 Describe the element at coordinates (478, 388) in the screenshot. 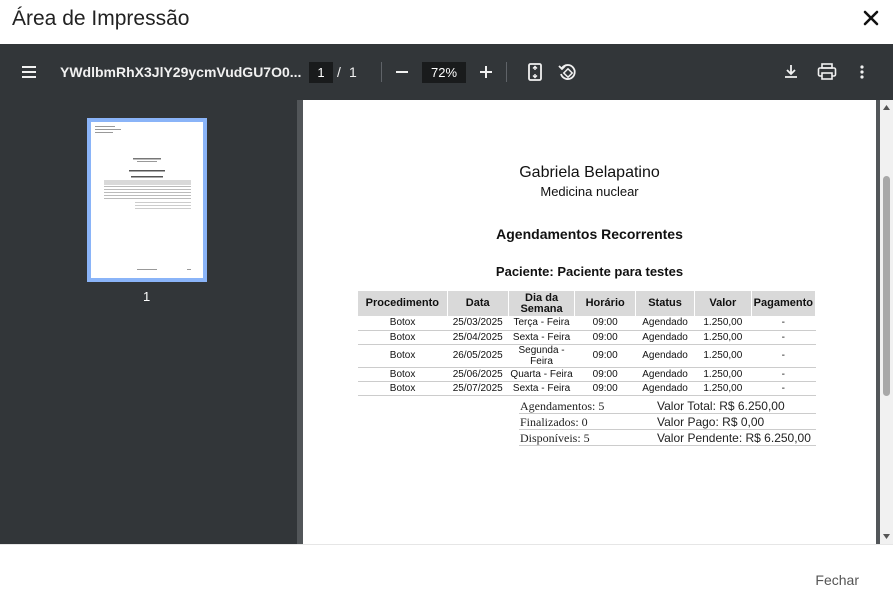

I see `table-cell: 25/07/2025` at that location.